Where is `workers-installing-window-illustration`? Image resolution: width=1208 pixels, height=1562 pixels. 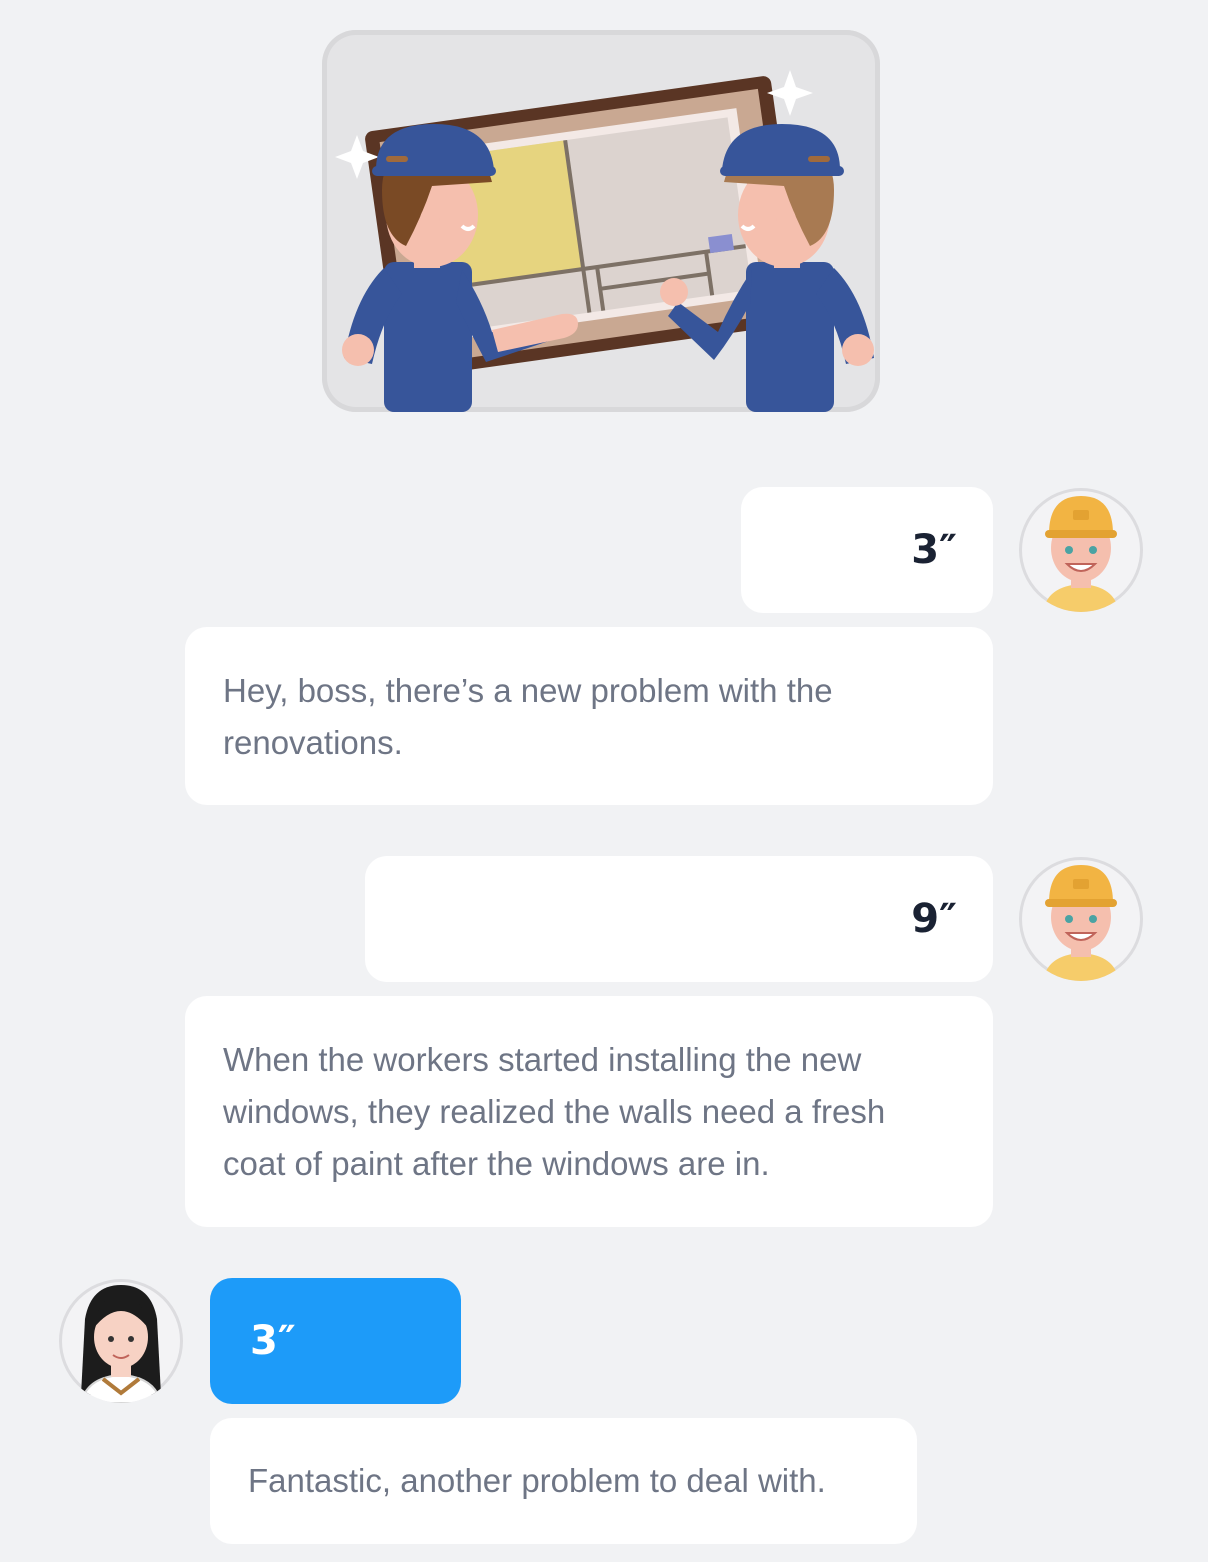 workers-installing-window-illustration is located at coordinates (601, 221).